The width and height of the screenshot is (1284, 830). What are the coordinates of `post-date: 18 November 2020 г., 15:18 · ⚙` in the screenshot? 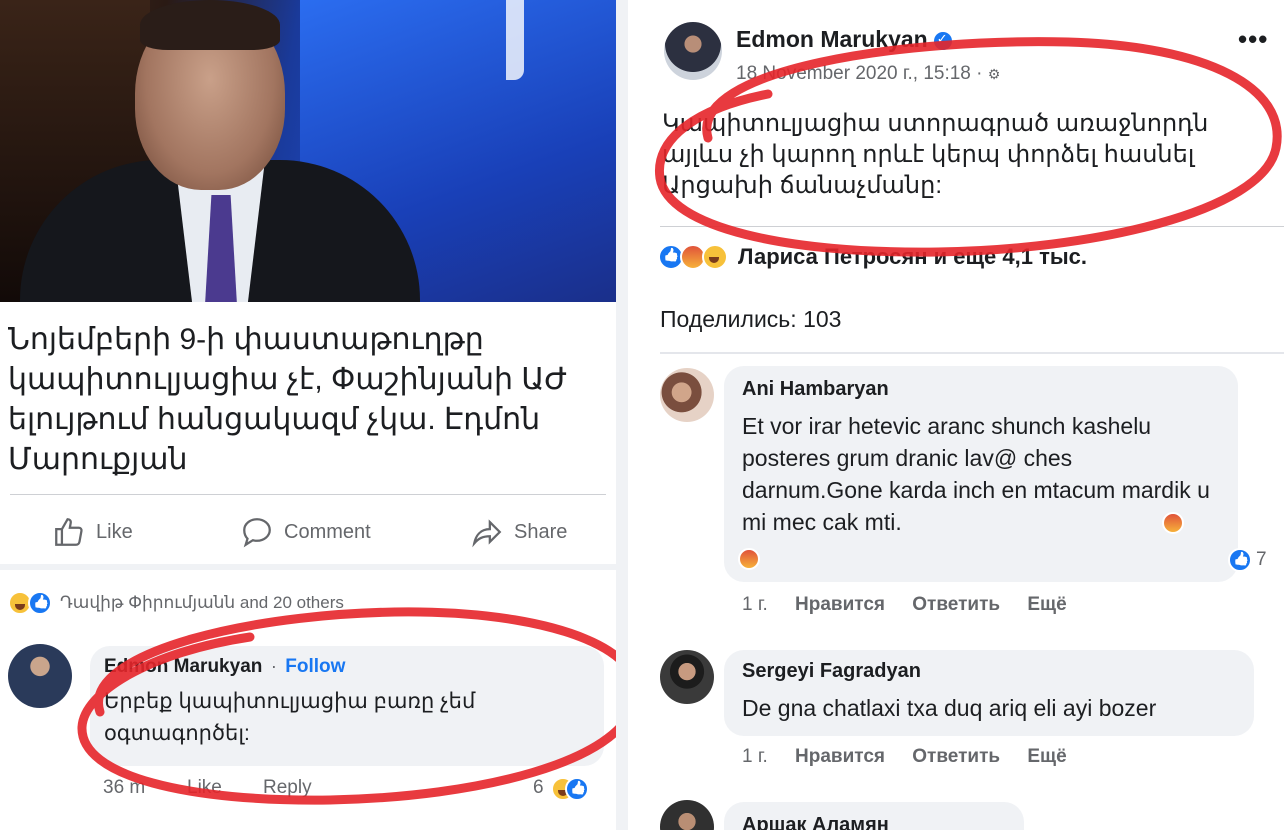 It's located at (868, 74).